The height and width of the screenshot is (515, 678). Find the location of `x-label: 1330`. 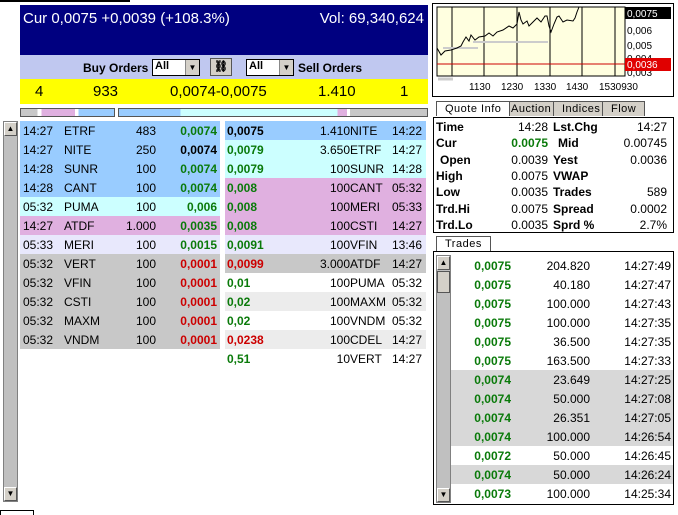

x-label: 1330 is located at coordinates (545, 87).